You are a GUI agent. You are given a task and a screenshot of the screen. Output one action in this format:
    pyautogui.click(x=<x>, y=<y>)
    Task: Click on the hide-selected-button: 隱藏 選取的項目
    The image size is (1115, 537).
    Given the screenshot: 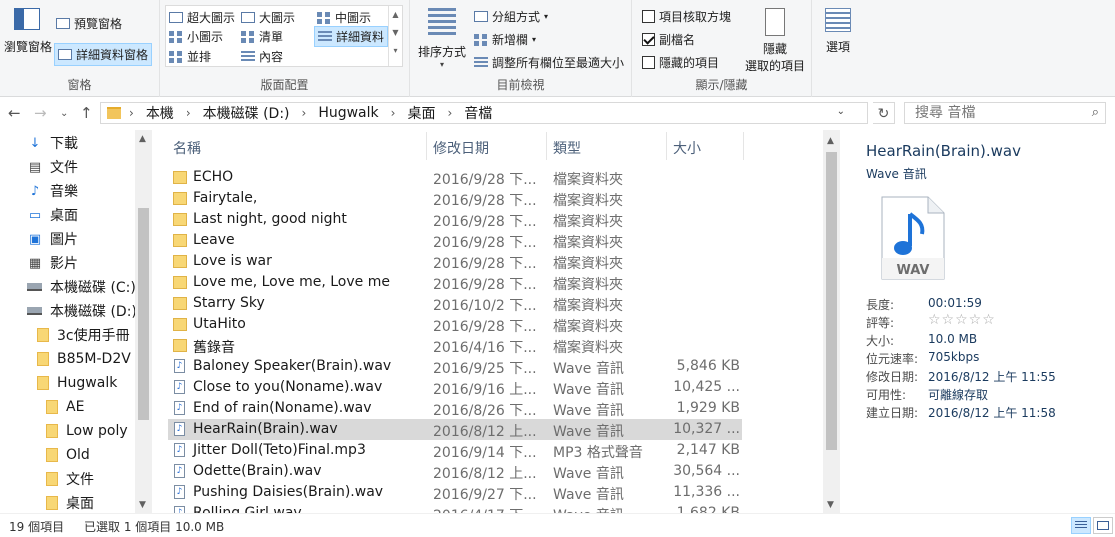 What is the action you would take?
    pyautogui.click(x=775, y=41)
    